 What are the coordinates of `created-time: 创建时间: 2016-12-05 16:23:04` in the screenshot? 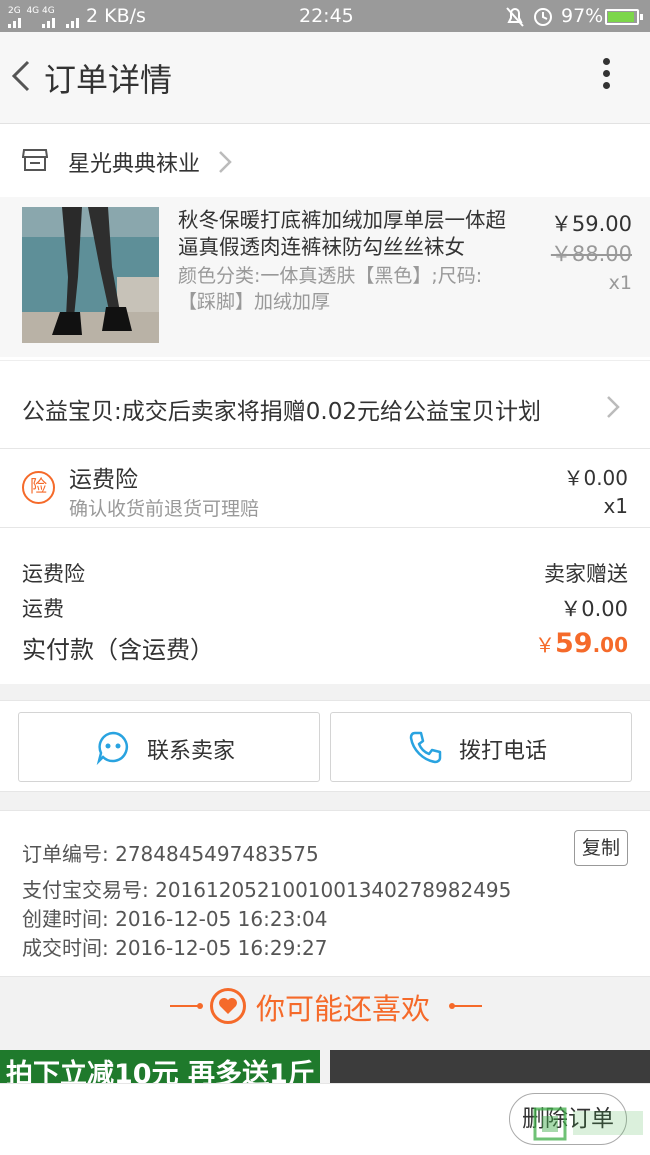 It's located at (175, 919).